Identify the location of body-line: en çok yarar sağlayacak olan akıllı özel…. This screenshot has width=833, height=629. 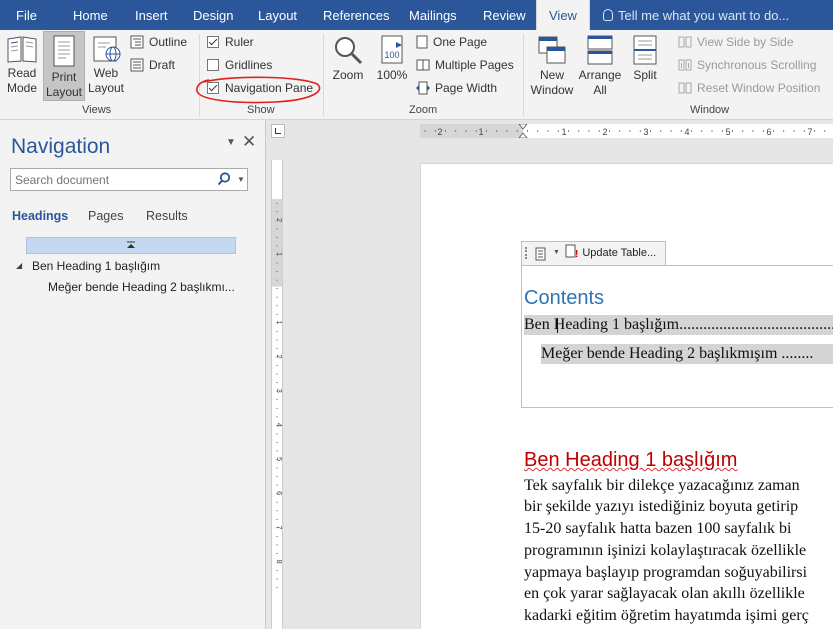
(664, 594).